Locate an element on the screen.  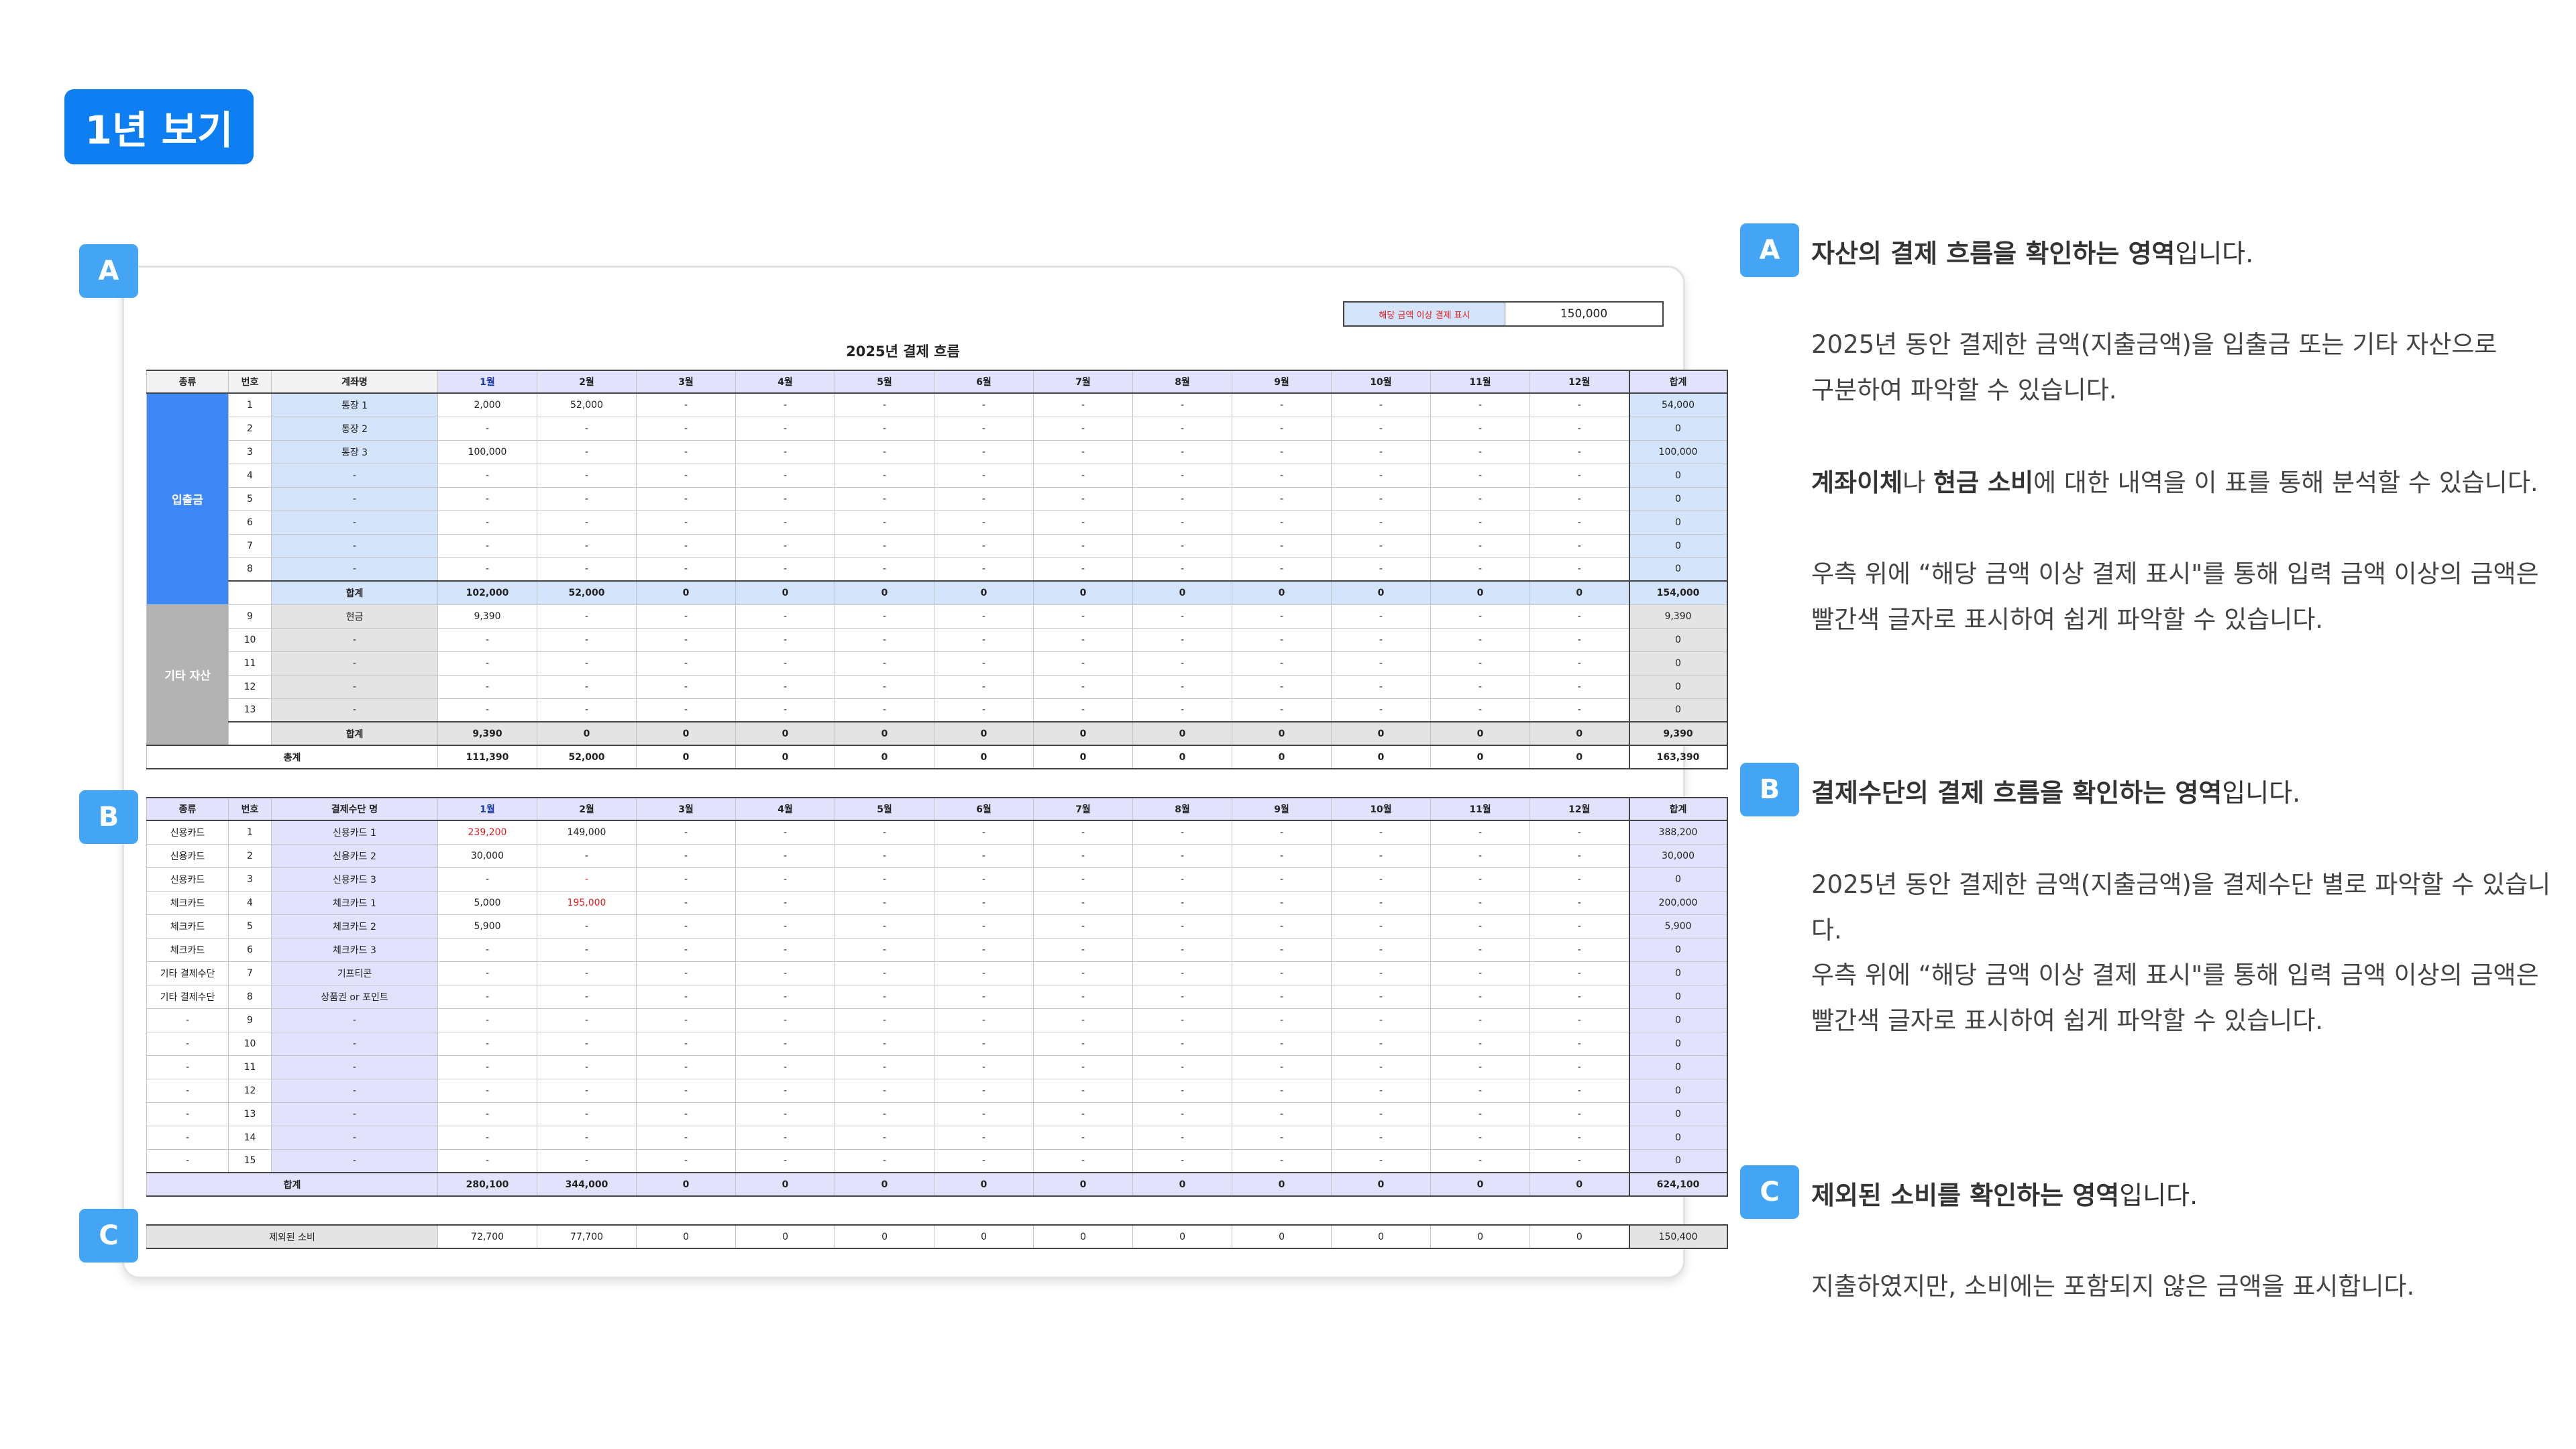
header-name: 계좌명 is located at coordinates (354, 382).